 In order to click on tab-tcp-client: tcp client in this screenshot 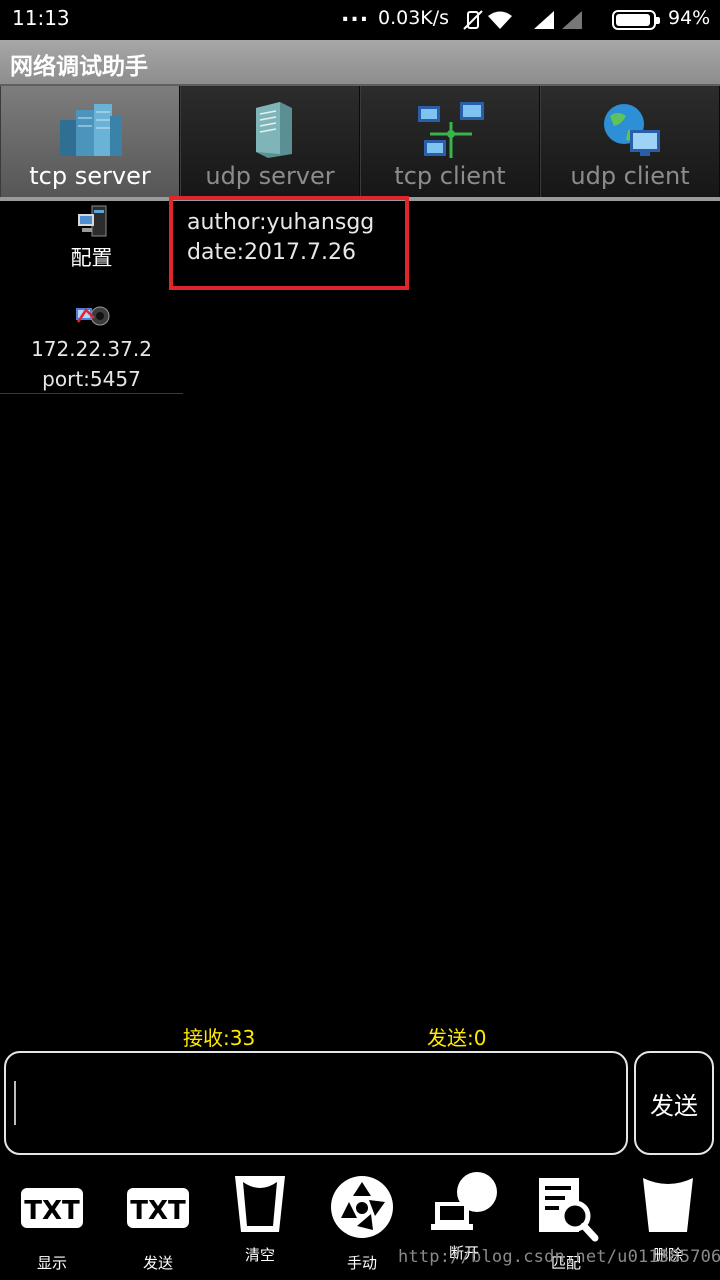, I will do `click(450, 142)`.